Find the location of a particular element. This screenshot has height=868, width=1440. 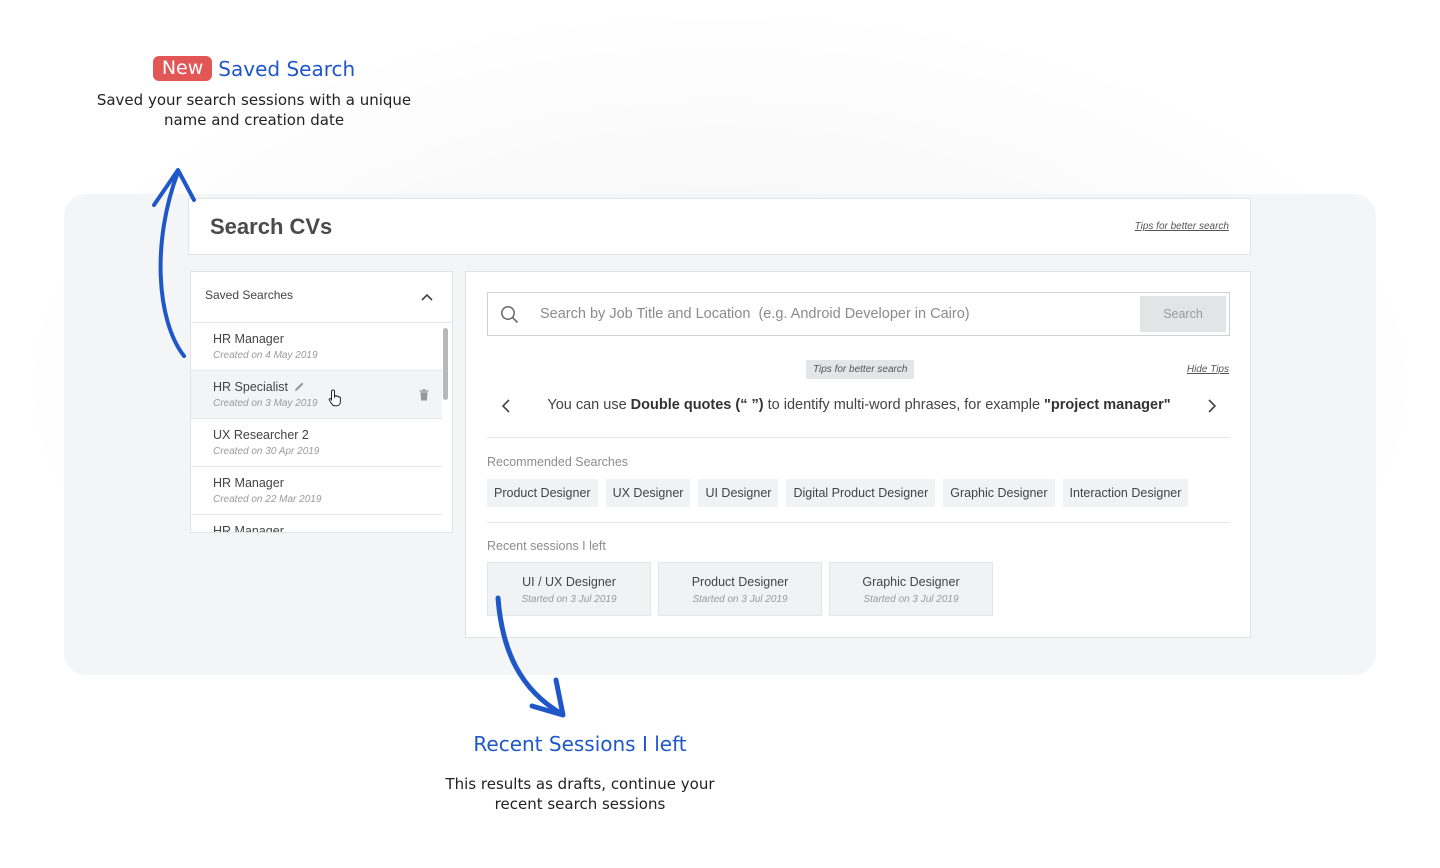

saved-search-date: Created on 30 Apr 2019 is located at coordinates (266, 451).